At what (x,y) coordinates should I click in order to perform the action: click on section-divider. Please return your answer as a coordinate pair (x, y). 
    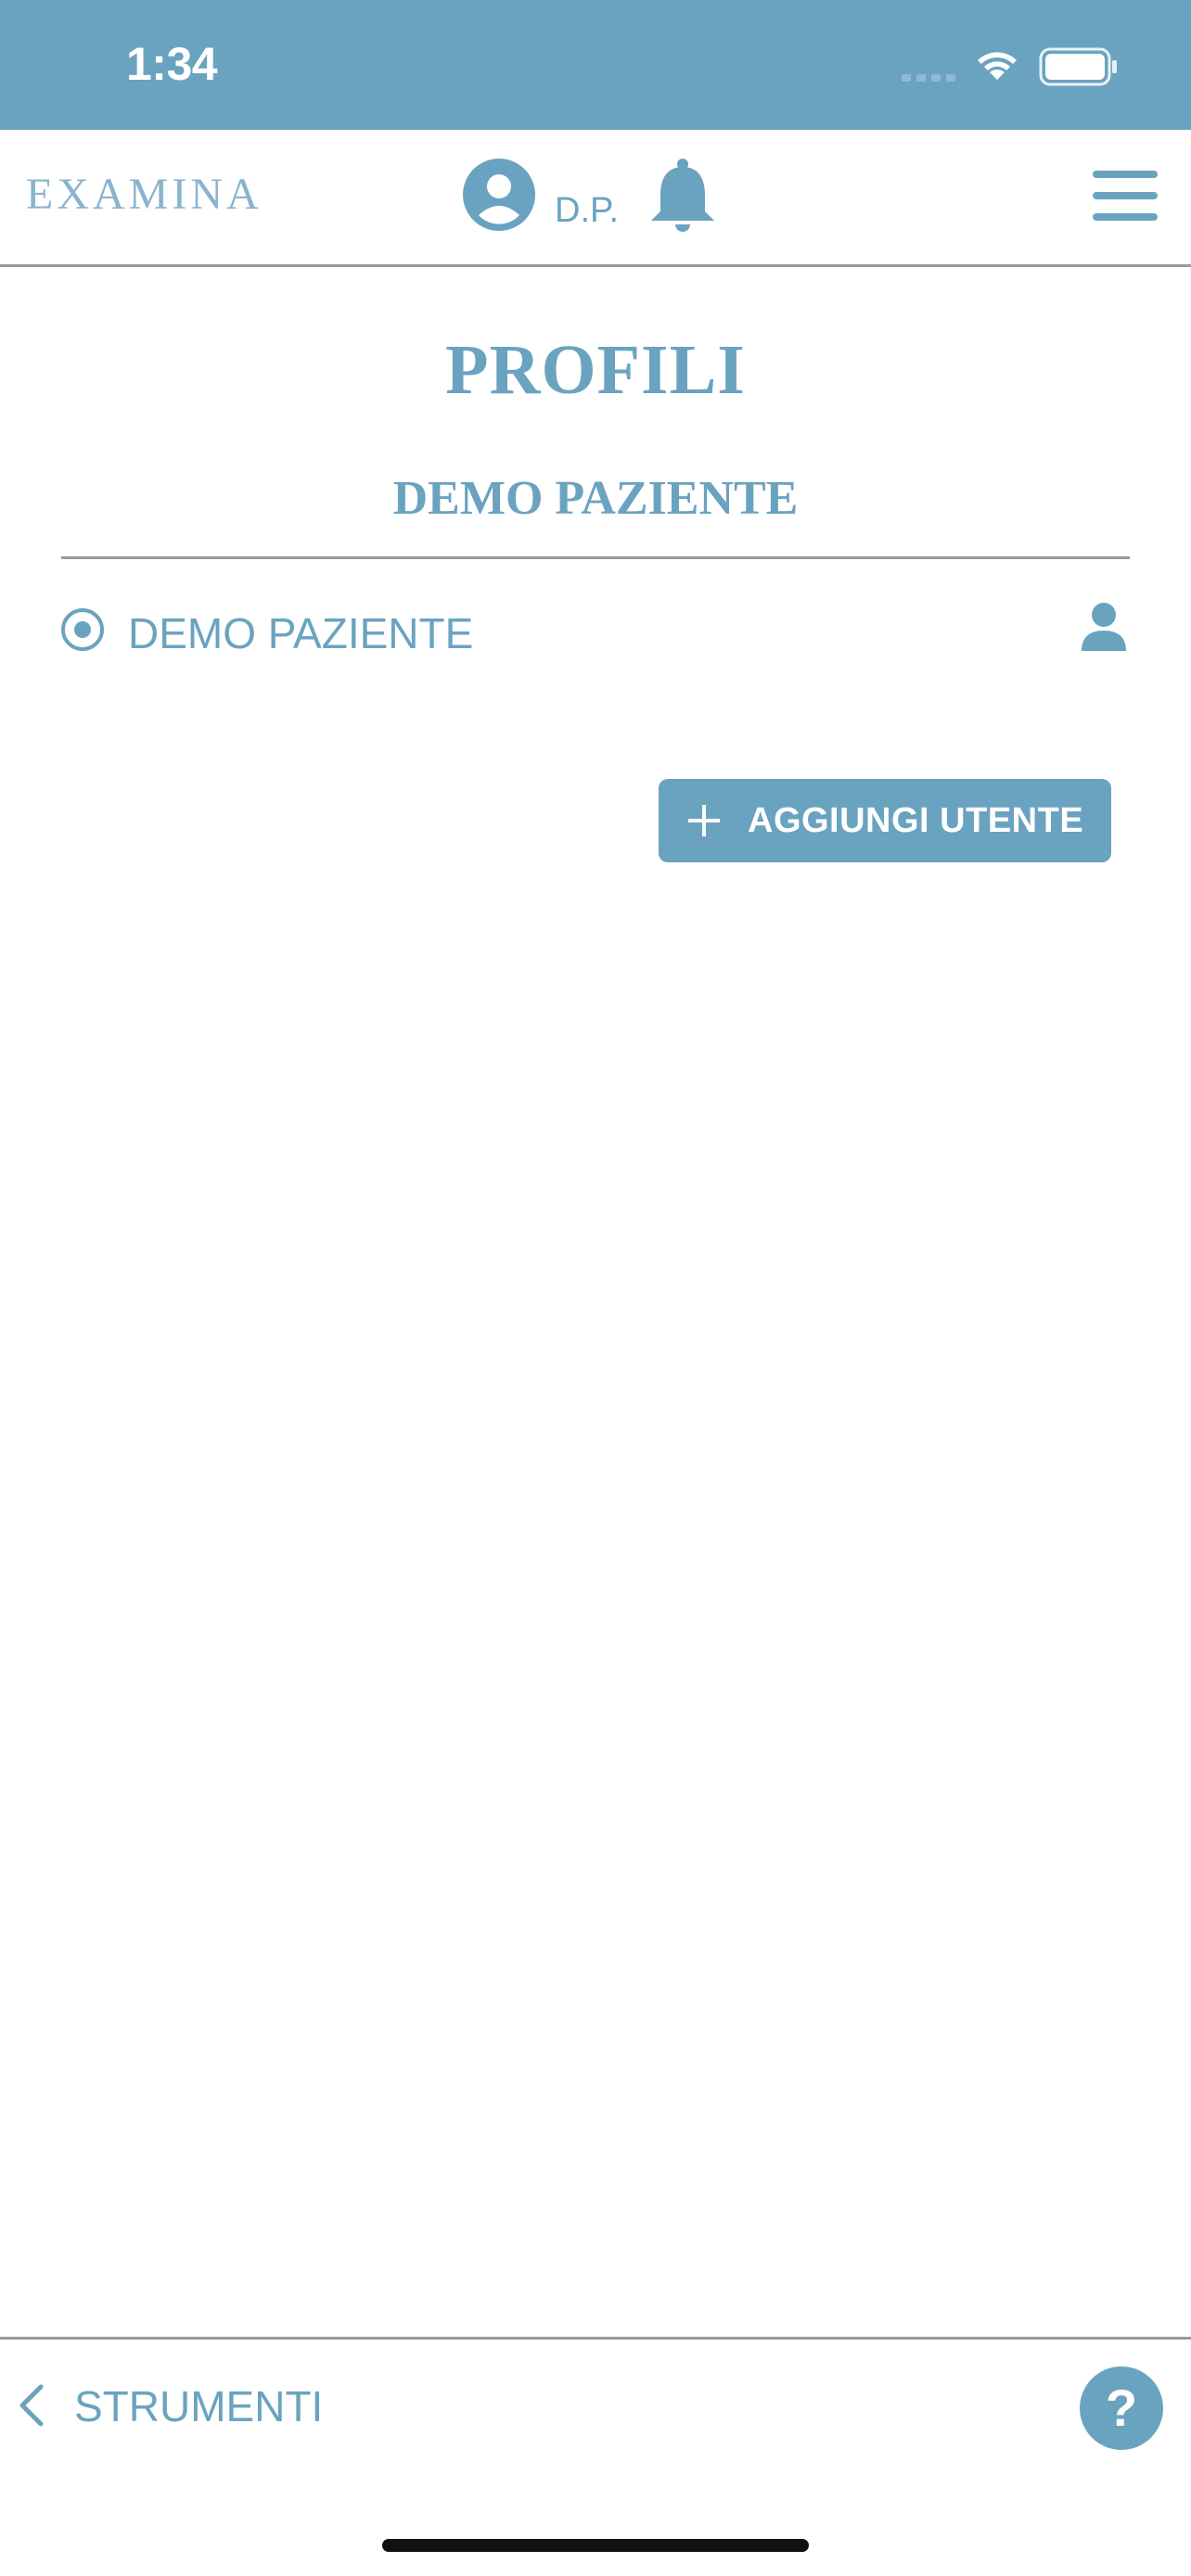
    Looking at the image, I should click on (595, 558).